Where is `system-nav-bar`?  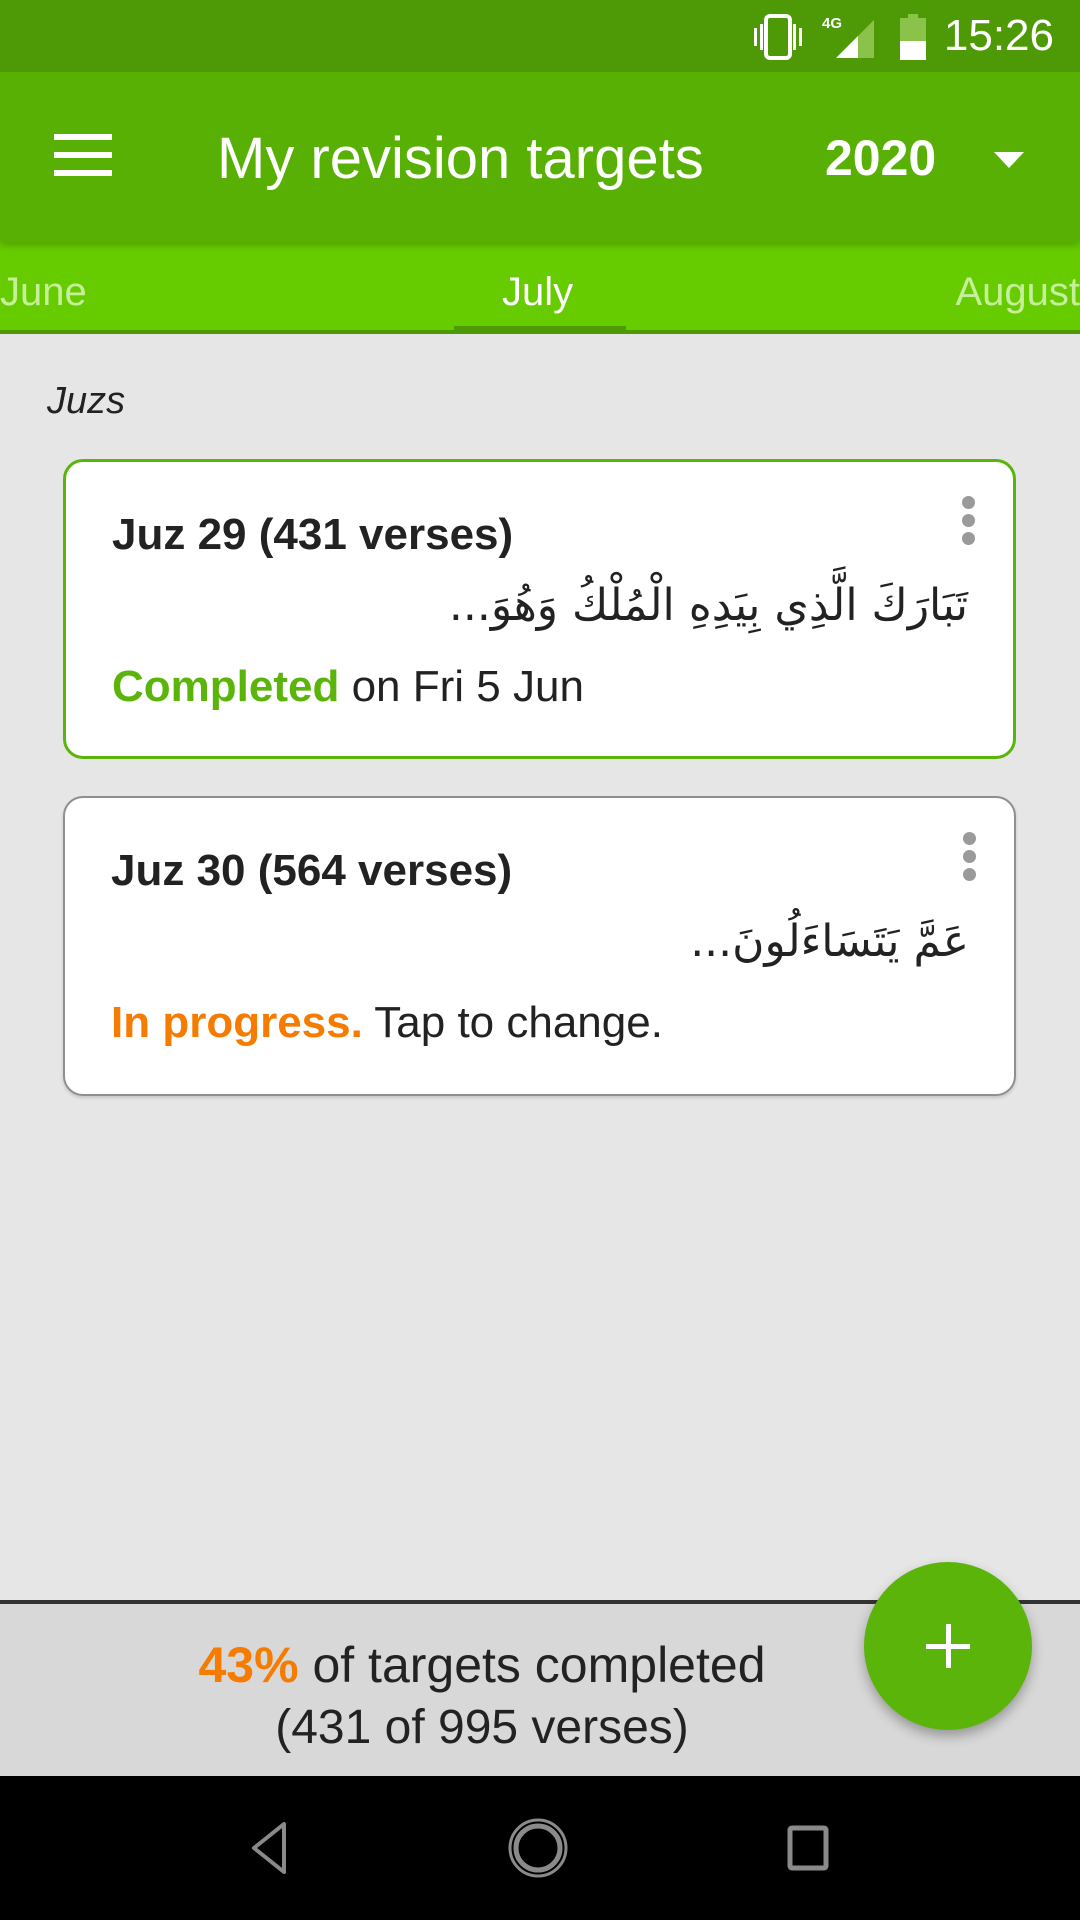
system-nav-bar is located at coordinates (540, 1848).